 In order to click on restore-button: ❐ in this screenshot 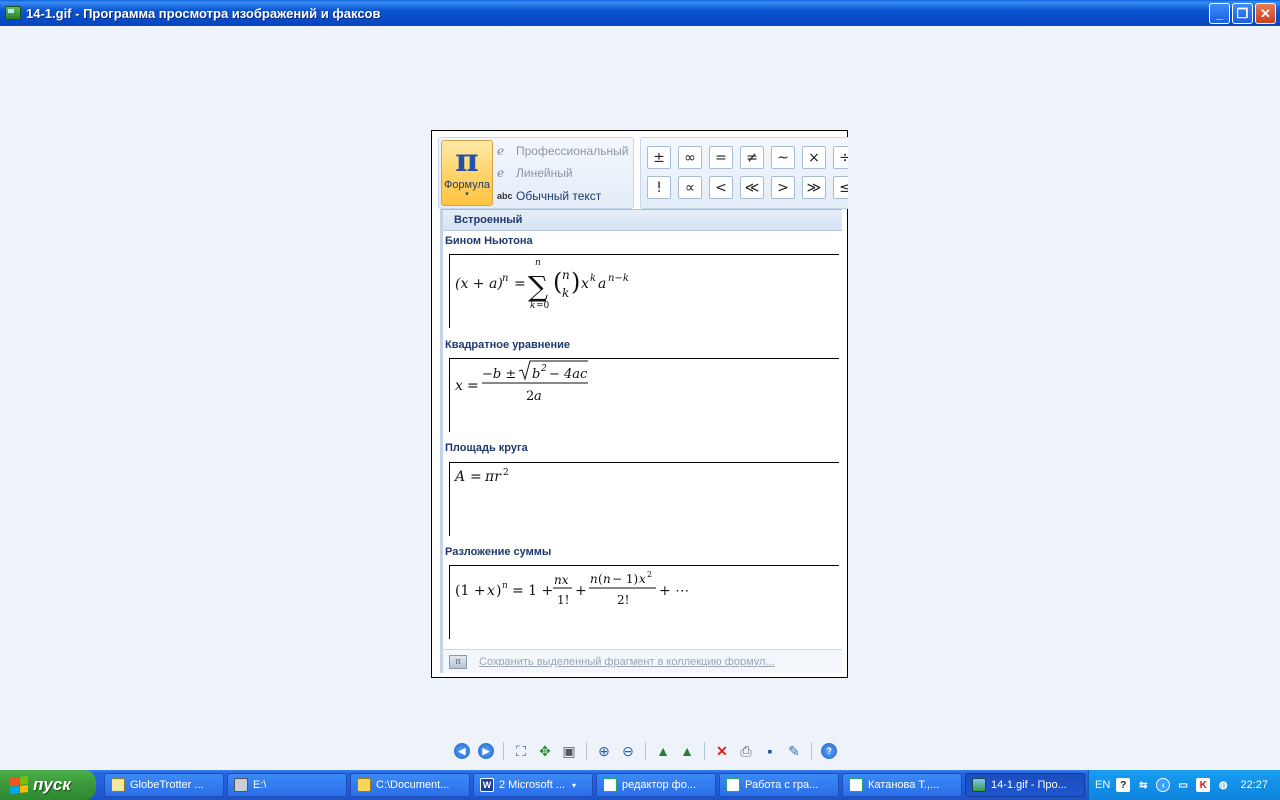, I will do `click(1242, 13)`.